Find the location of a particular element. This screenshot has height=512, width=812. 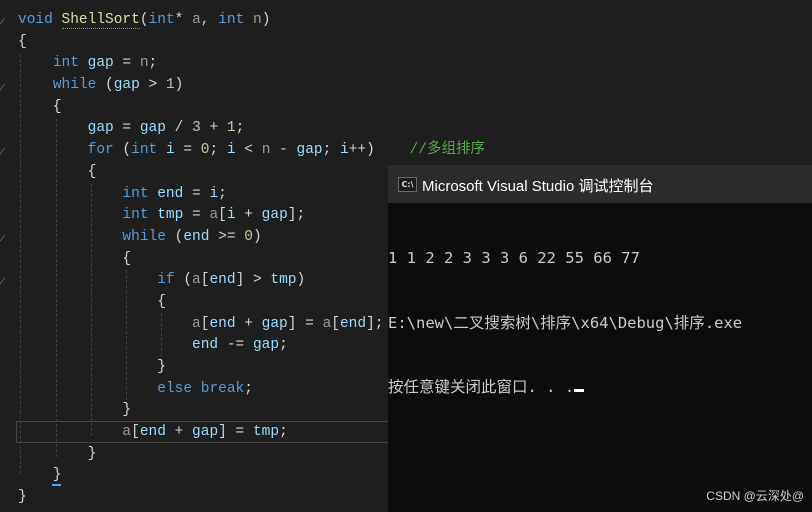

code-token: * is located at coordinates (183, 20).